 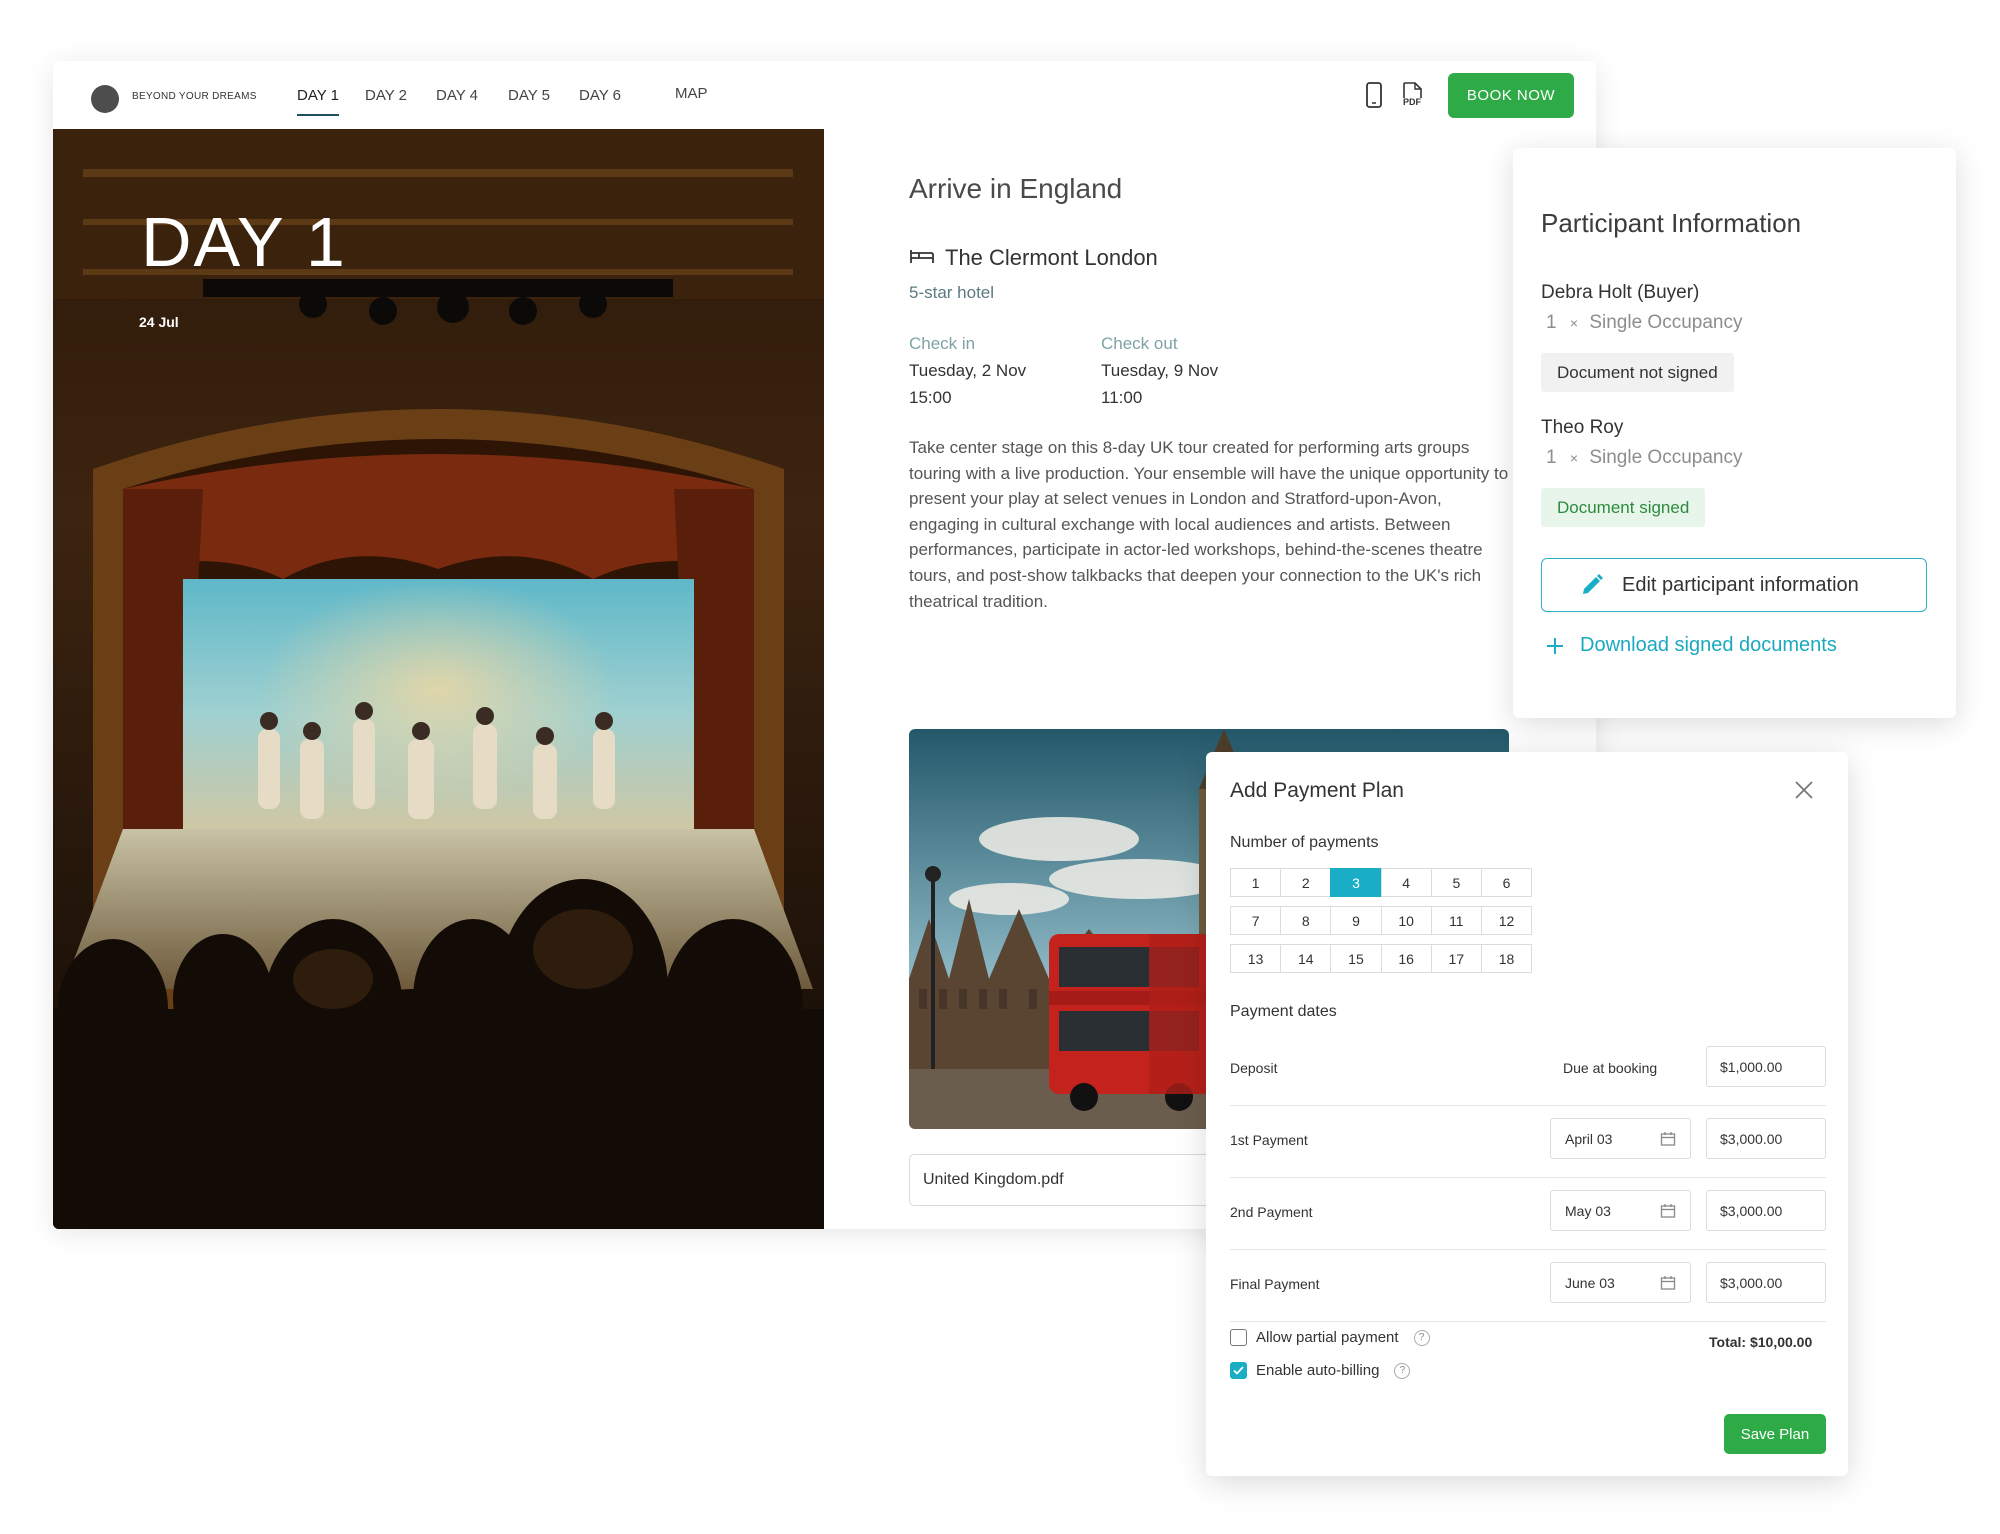 I want to click on payment-count-option: 1, so click(x=1256, y=882).